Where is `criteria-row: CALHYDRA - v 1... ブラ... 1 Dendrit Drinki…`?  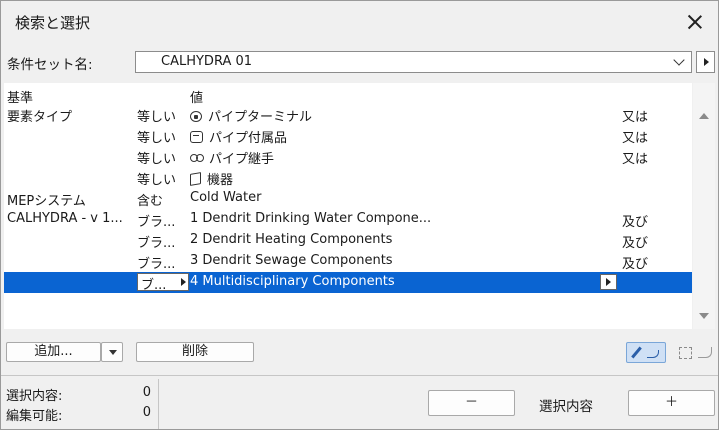 criteria-row: CALHYDRA - v 1... ブラ... 1 Dendrit Drinki… is located at coordinates (348, 219).